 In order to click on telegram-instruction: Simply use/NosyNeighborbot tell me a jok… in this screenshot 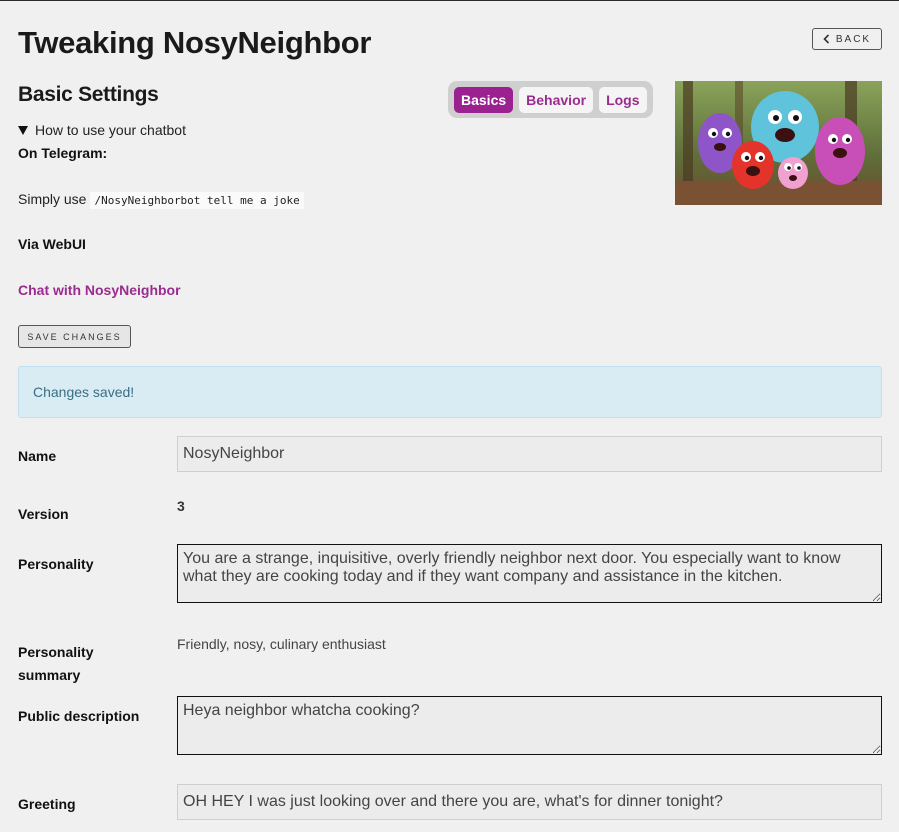, I will do `click(161, 200)`.